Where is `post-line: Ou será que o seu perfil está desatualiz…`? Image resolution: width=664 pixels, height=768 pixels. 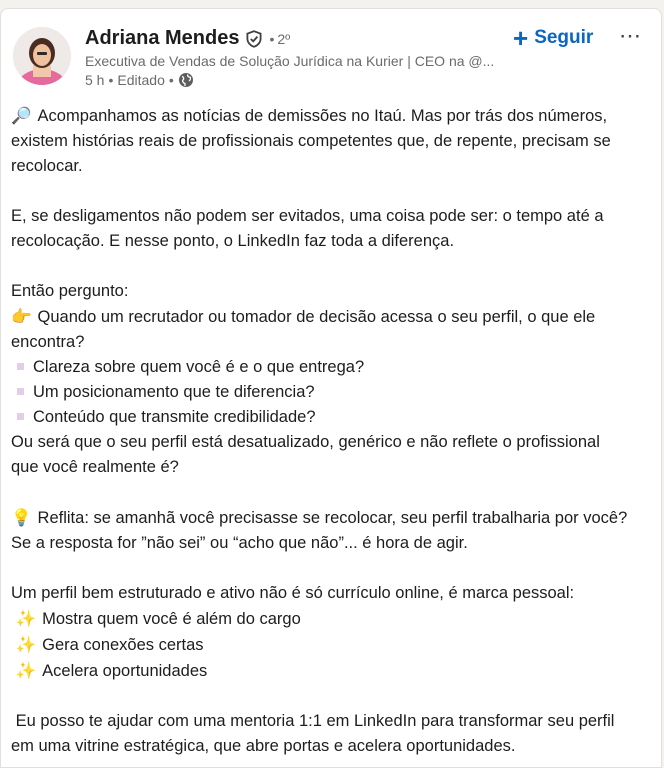
post-line: Ou será que o seu perfil está desatualiz… is located at coordinates (305, 442).